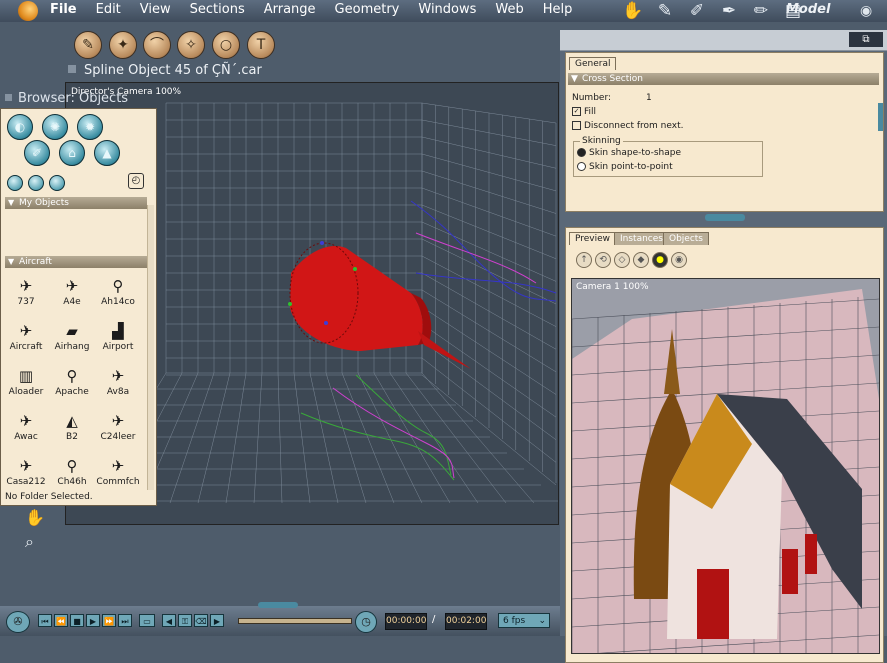 The height and width of the screenshot is (663, 887). Describe the element at coordinates (866, 39) in the screenshot. I see `panel-toggle-icon: ⧉` at that location.